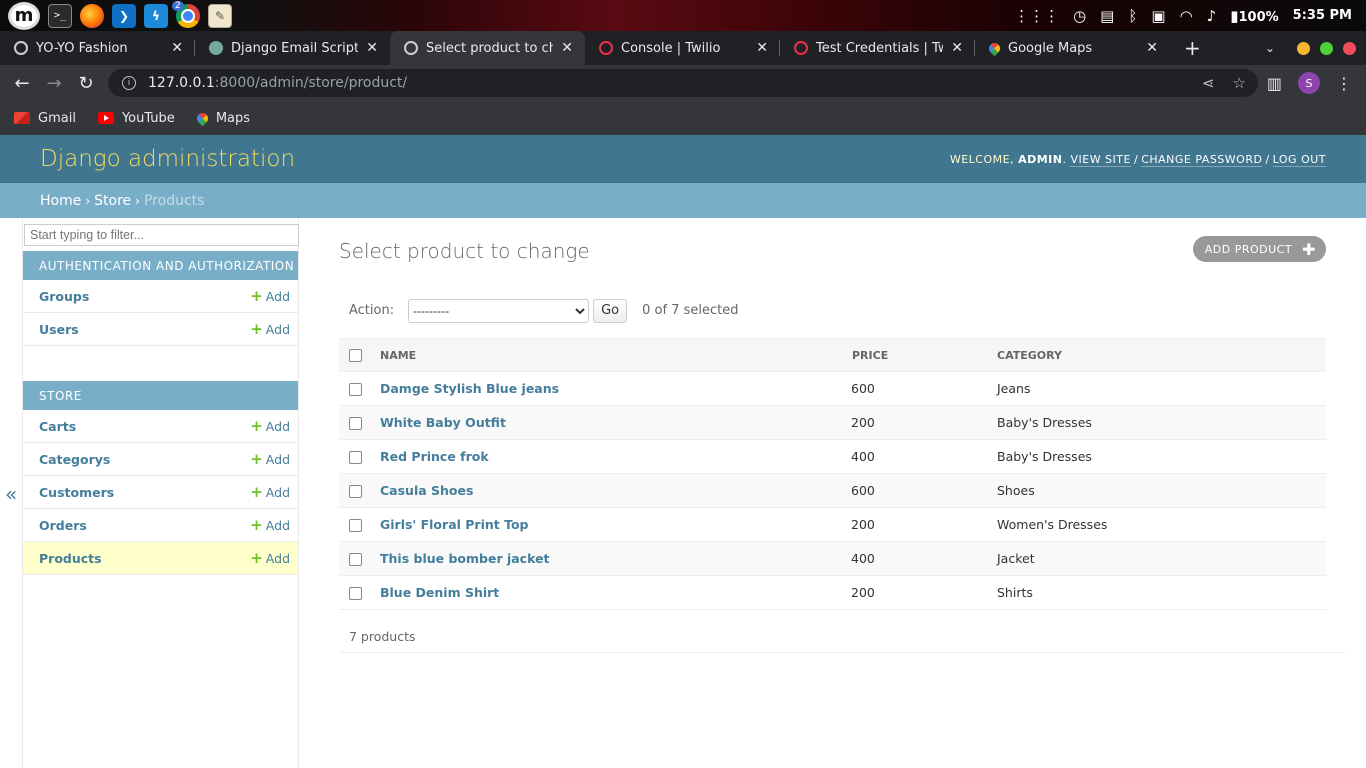 Image resolution: width=1366 pixels, height=768 pixels. I want to click on product-link: Damge Stylish Blue jeans, so click(469, 388).